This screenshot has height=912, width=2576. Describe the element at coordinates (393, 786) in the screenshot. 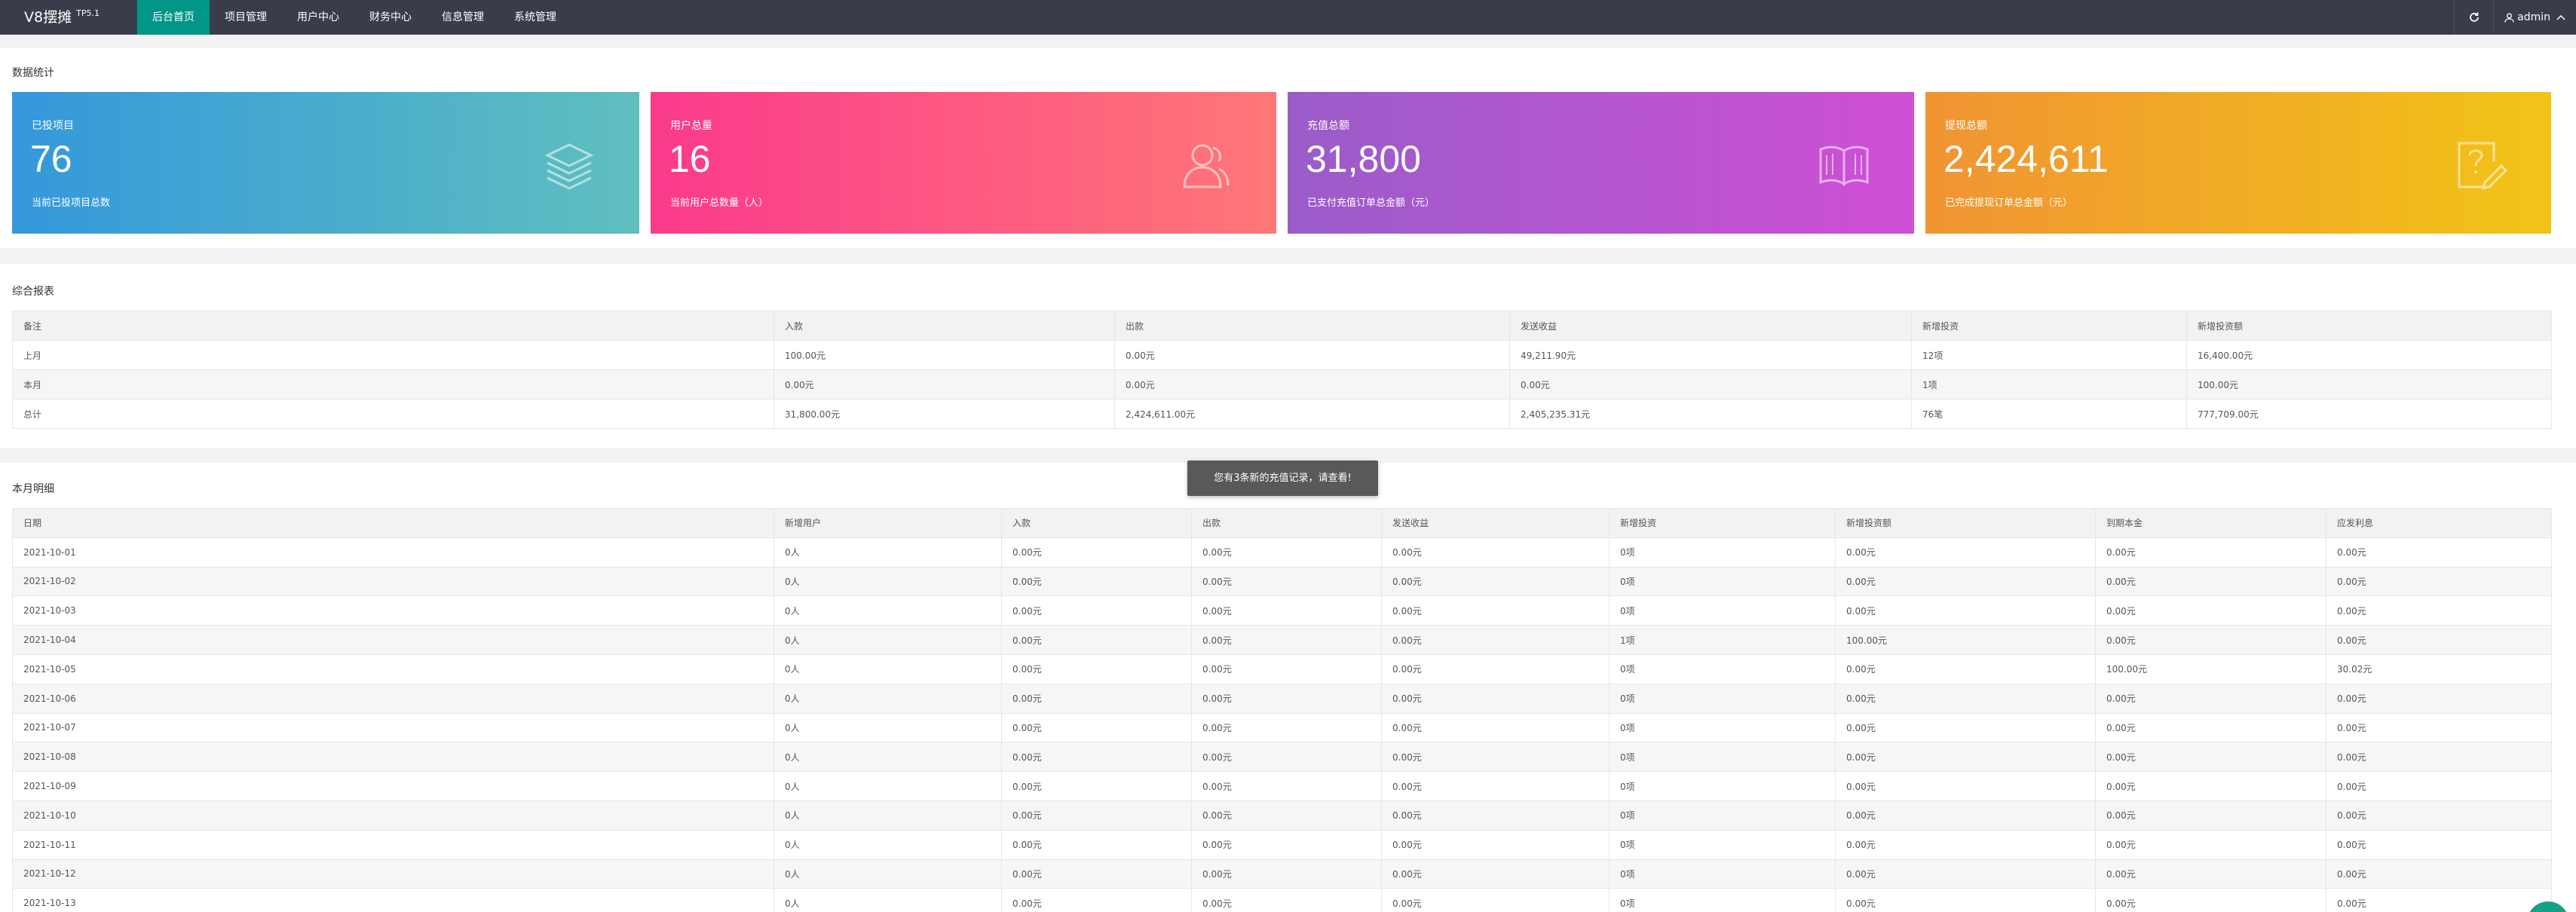

I see `table-cell: 2021-10-09` at that location.